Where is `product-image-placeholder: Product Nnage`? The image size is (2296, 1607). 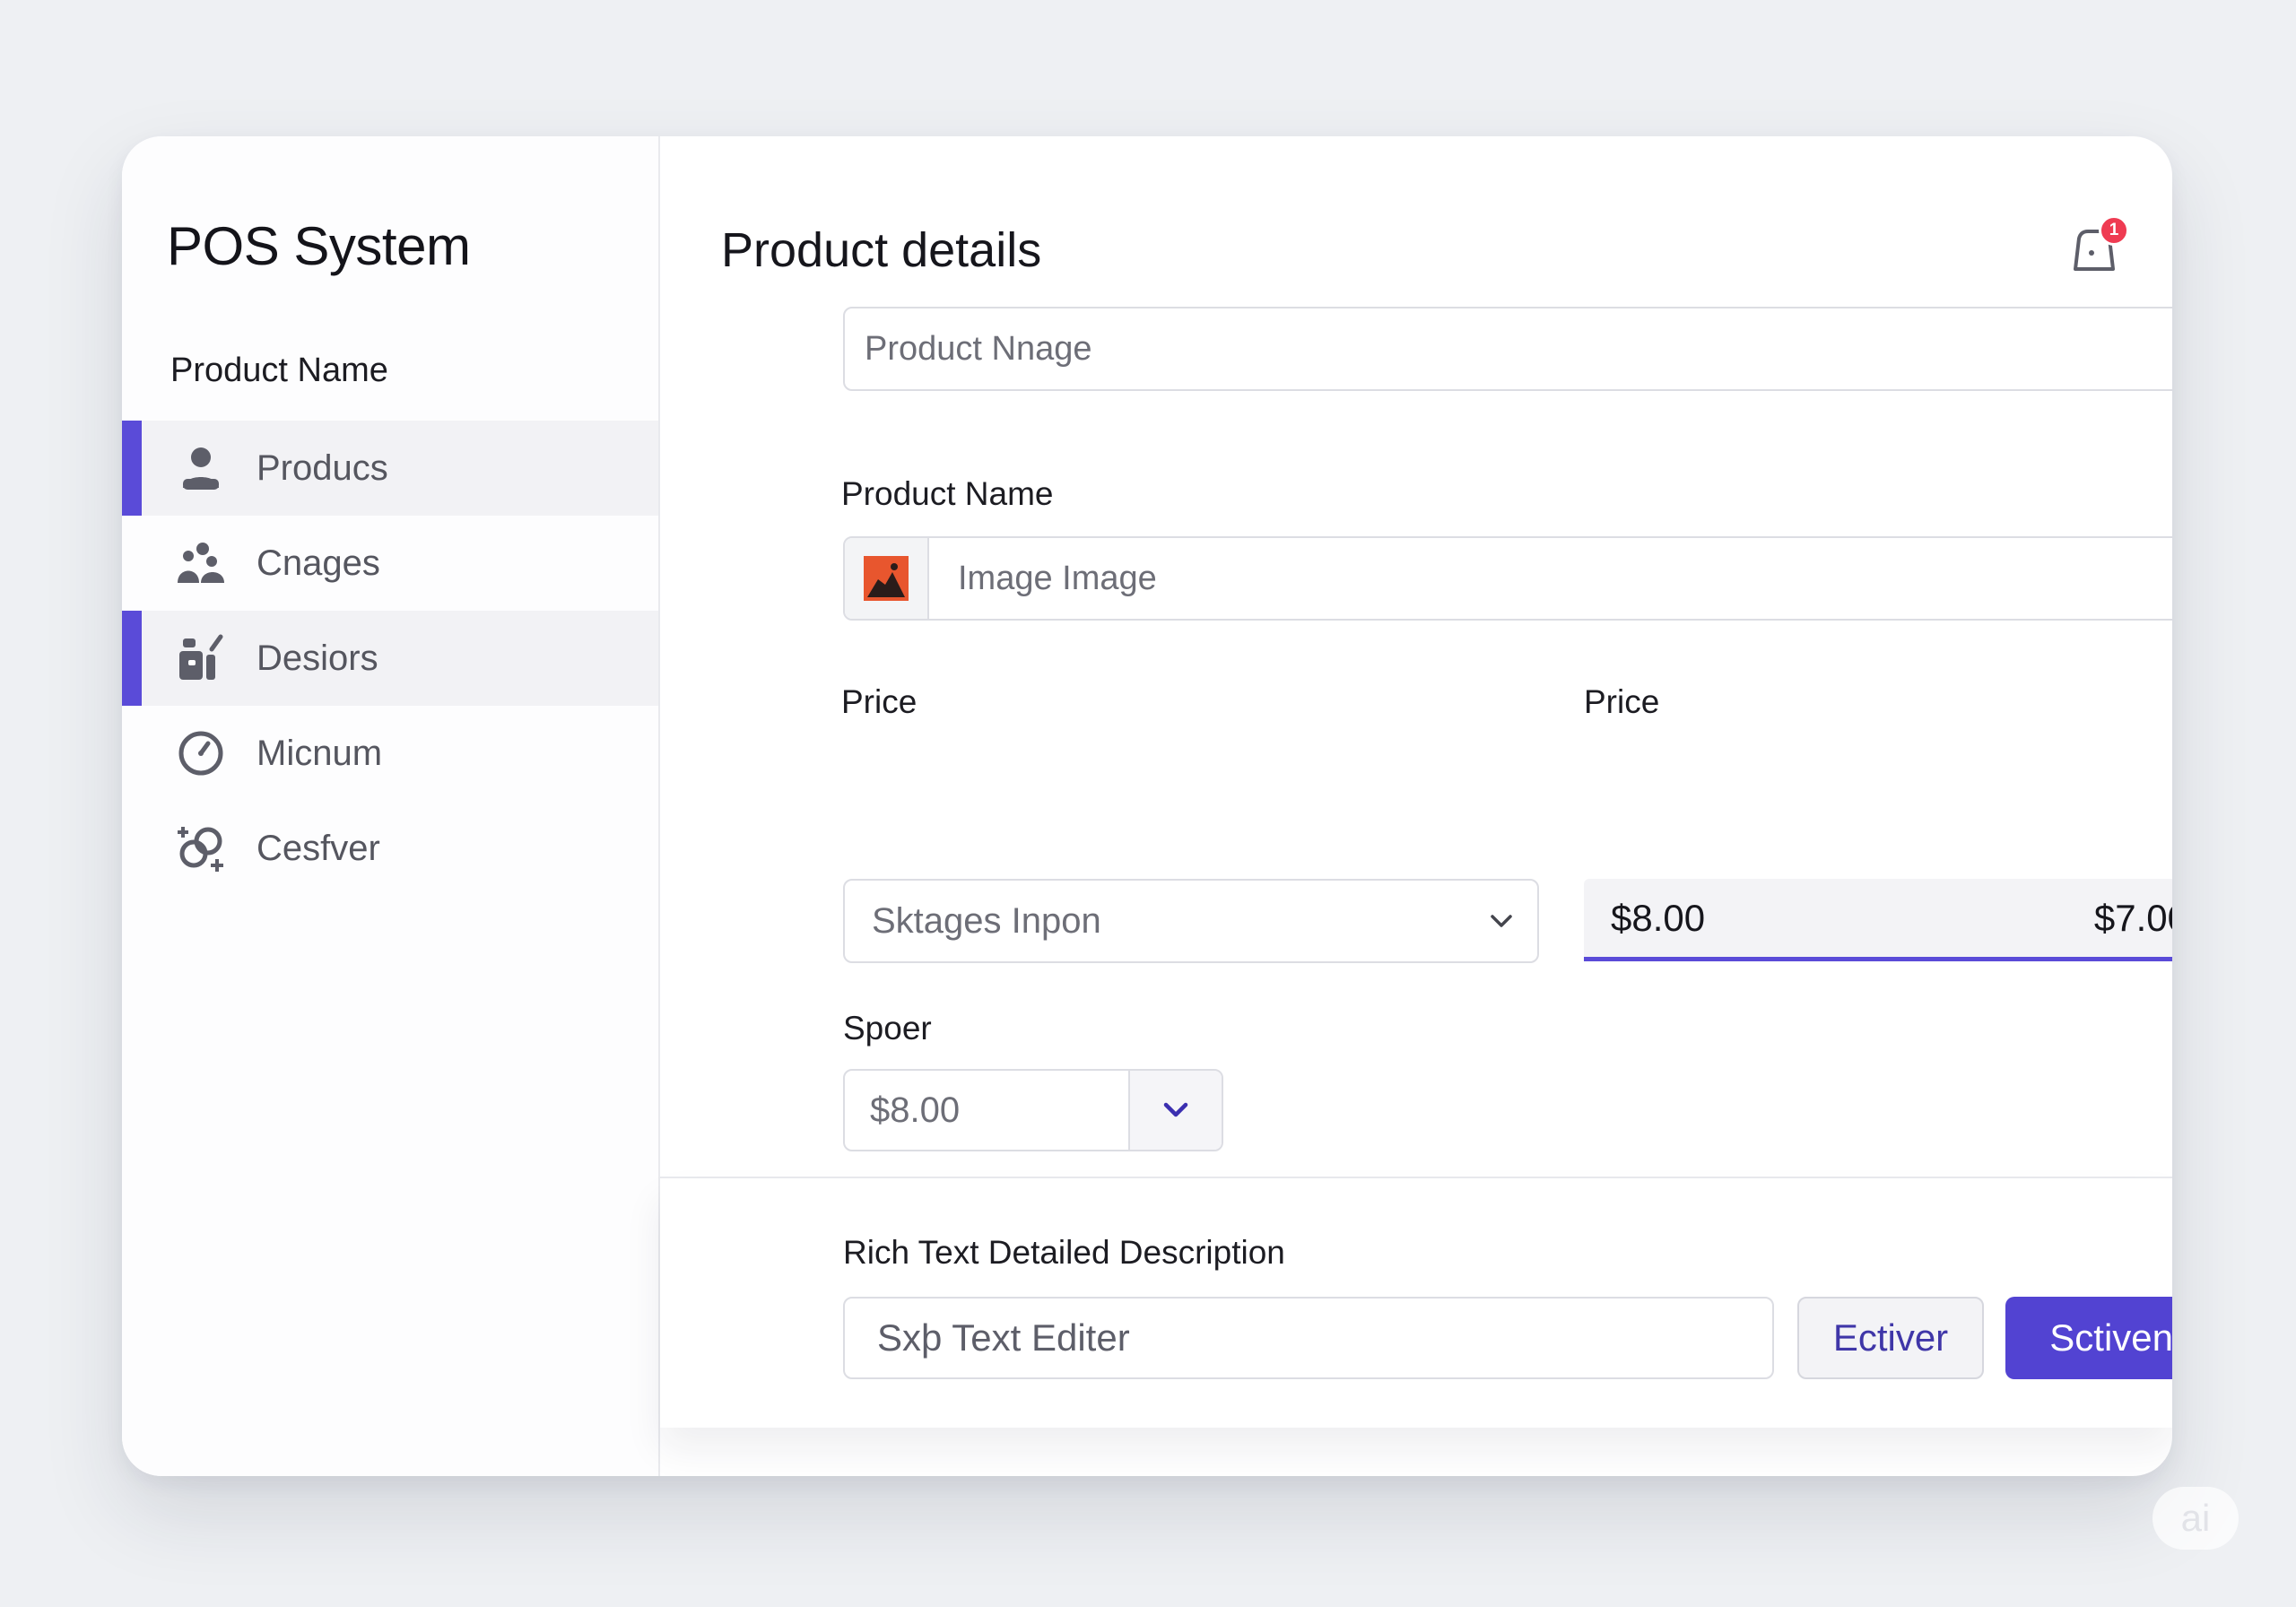
product-image-placeholder: Product Nnage is located at coordinates (978, 349).